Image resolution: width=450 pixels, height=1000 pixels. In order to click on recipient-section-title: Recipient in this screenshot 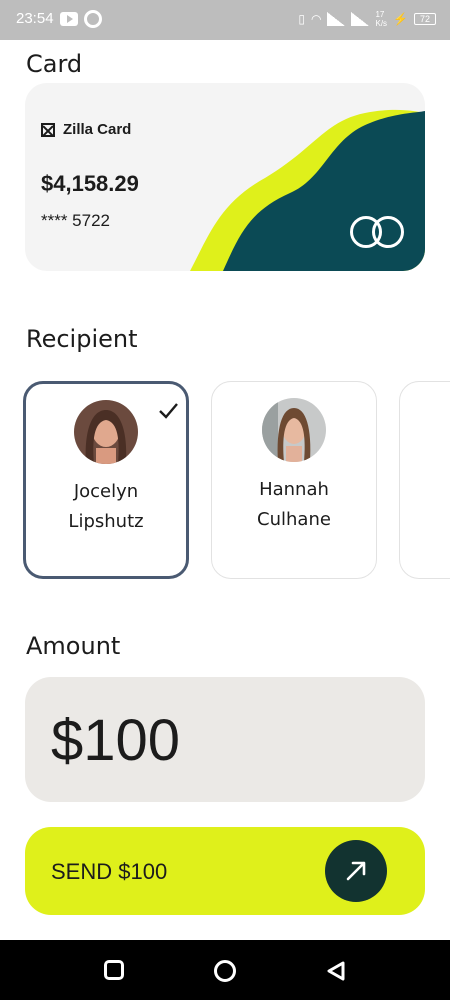, I will do `click(82, 339)`.